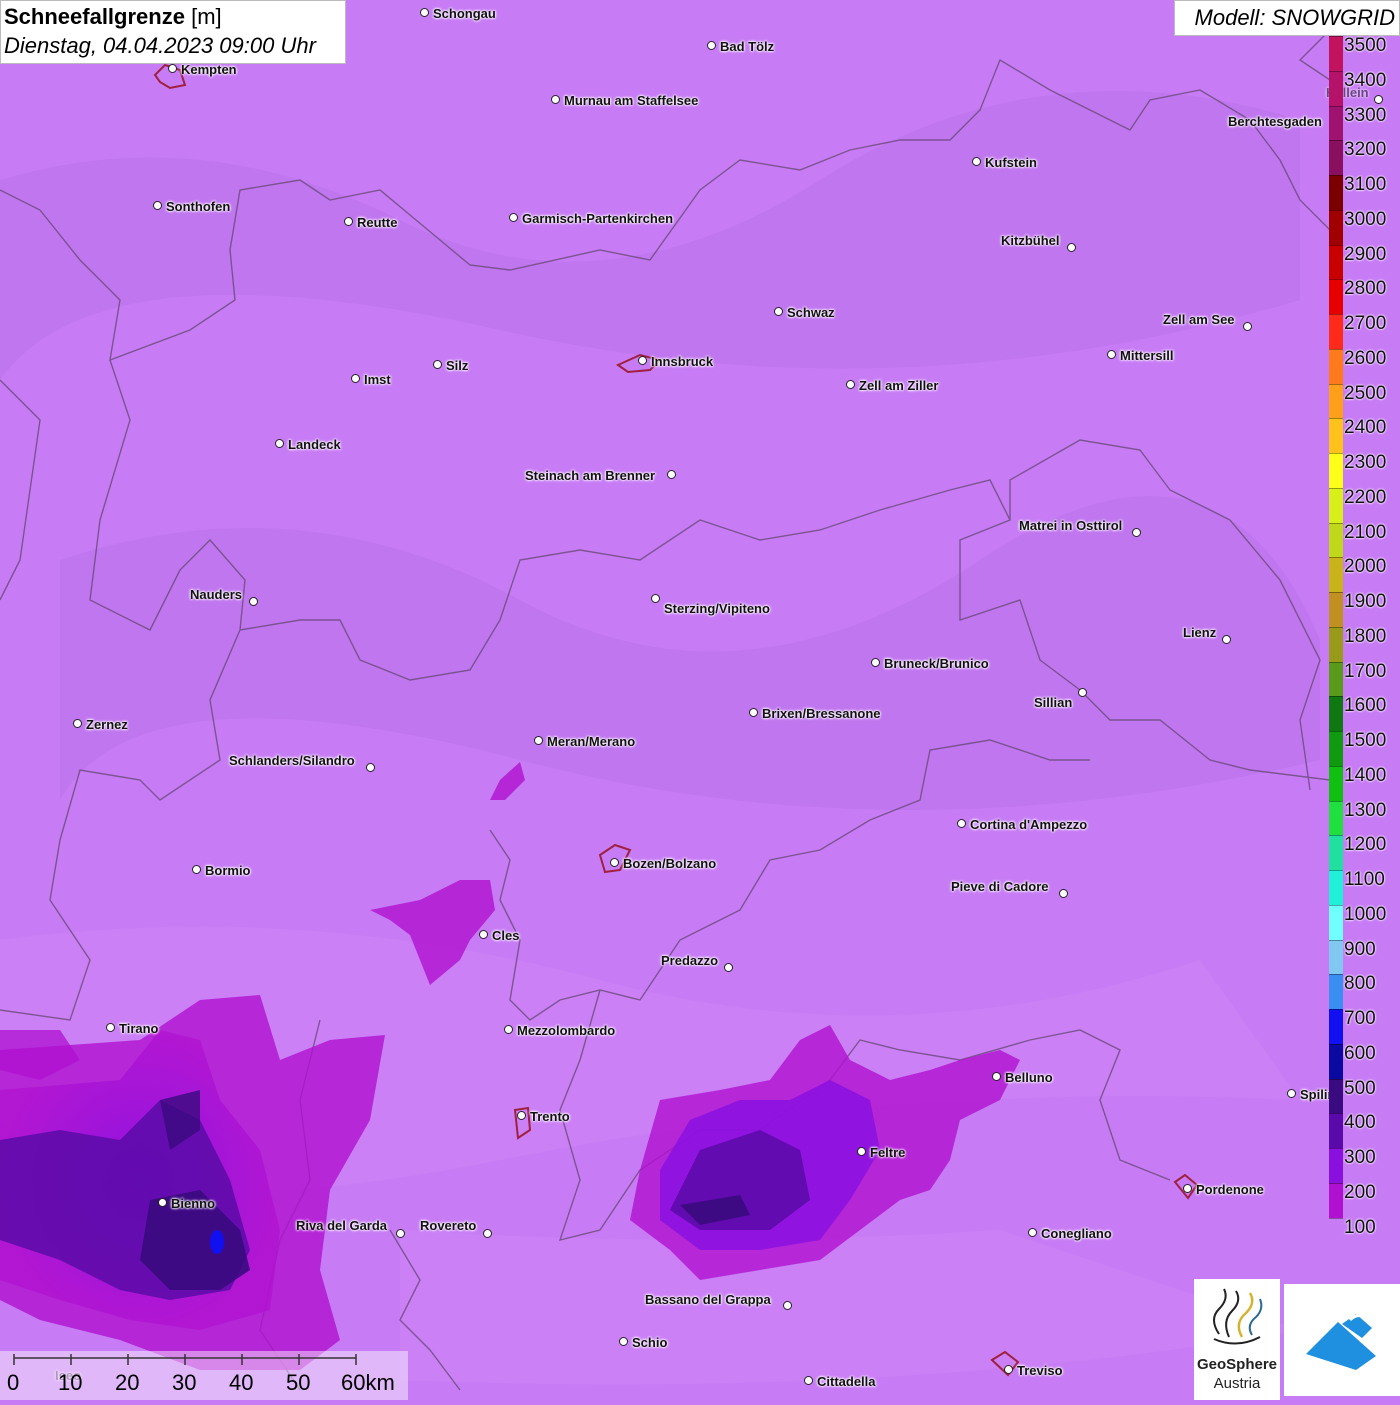 This screenshot has height=1405, width=1400. What do you see at coordinates (670, 863) in the screenshot?
I see `city-label: Bozen/Bolzano` at bounding box center [670, 863].